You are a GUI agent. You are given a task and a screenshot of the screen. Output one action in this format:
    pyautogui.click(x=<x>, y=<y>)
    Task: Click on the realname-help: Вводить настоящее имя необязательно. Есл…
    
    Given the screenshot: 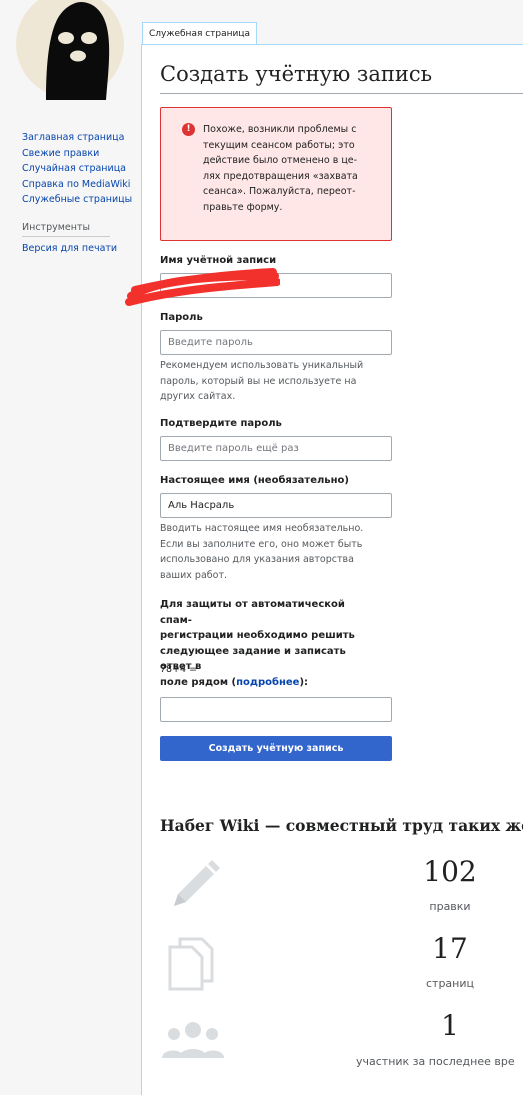 What is the action you would take?
    pyautogui.click(x=276, y=552)
    